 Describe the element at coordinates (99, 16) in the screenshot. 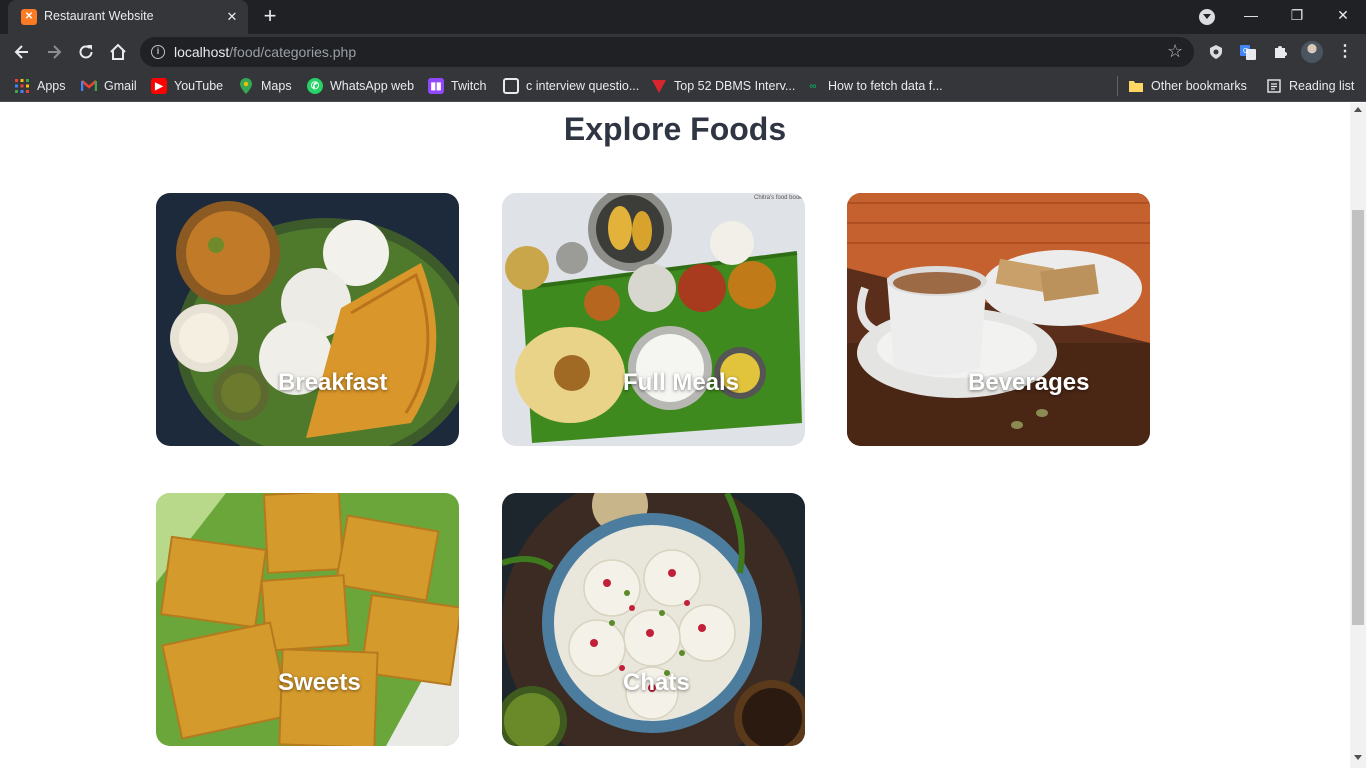

I see `tab-title: Restaurant Website` at that location.